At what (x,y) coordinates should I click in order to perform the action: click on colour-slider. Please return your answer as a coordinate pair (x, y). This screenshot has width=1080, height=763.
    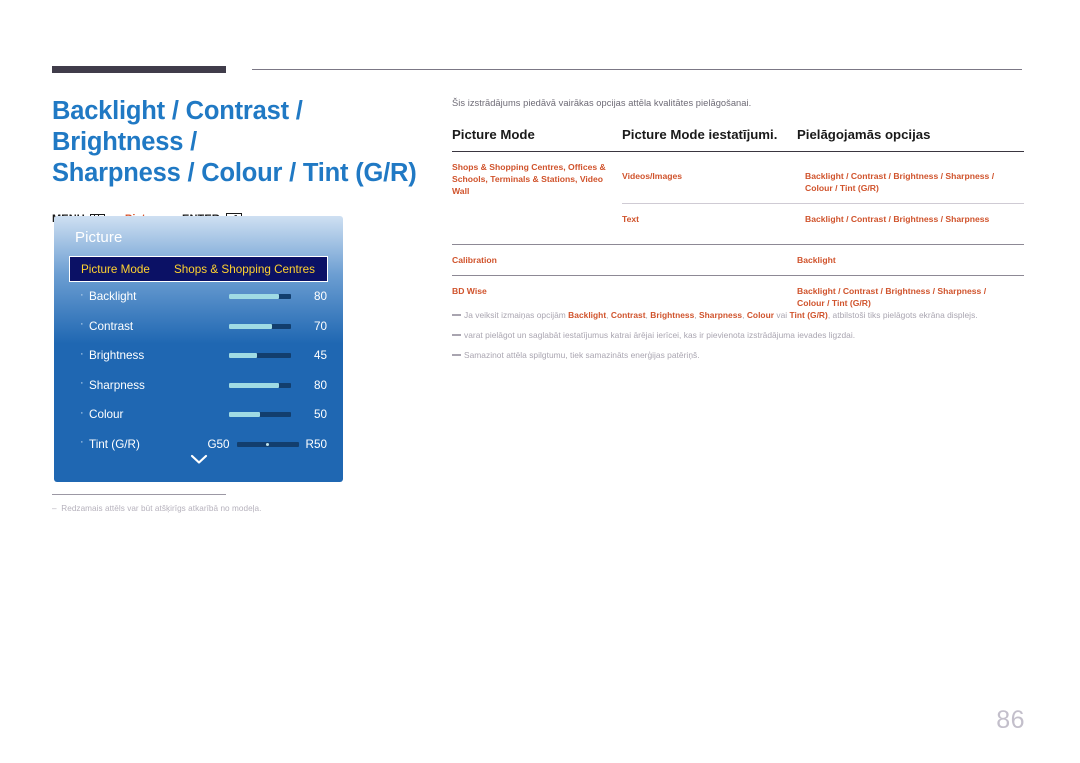
    Looking at the image, I should click on (260, 415).